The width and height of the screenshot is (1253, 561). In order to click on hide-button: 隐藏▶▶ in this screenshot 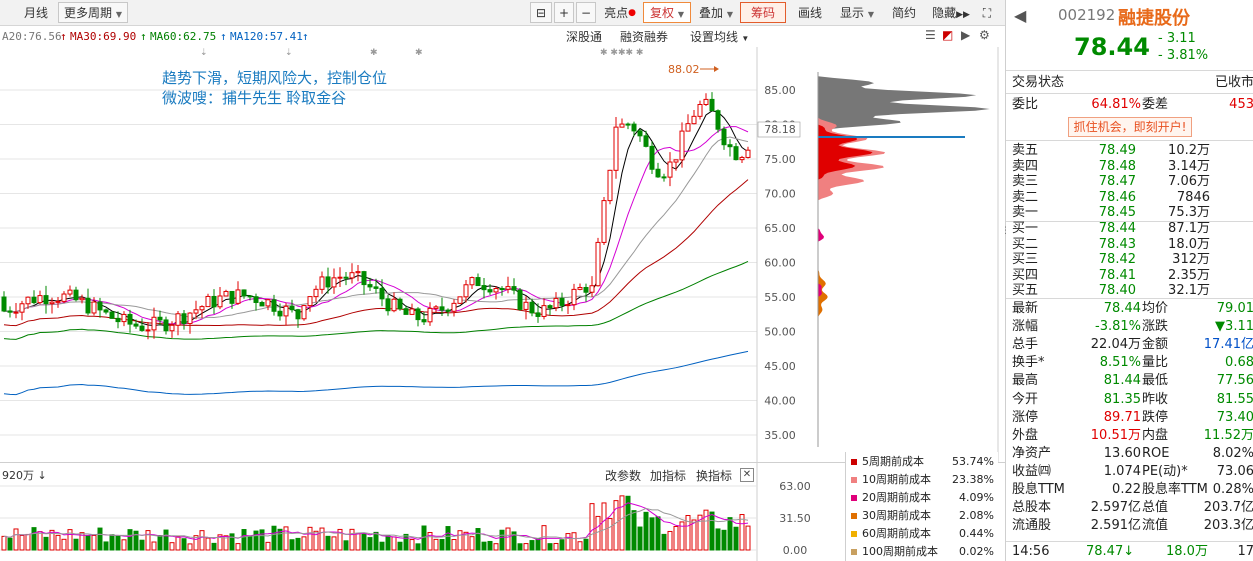, I will do `click(951, 12)`.